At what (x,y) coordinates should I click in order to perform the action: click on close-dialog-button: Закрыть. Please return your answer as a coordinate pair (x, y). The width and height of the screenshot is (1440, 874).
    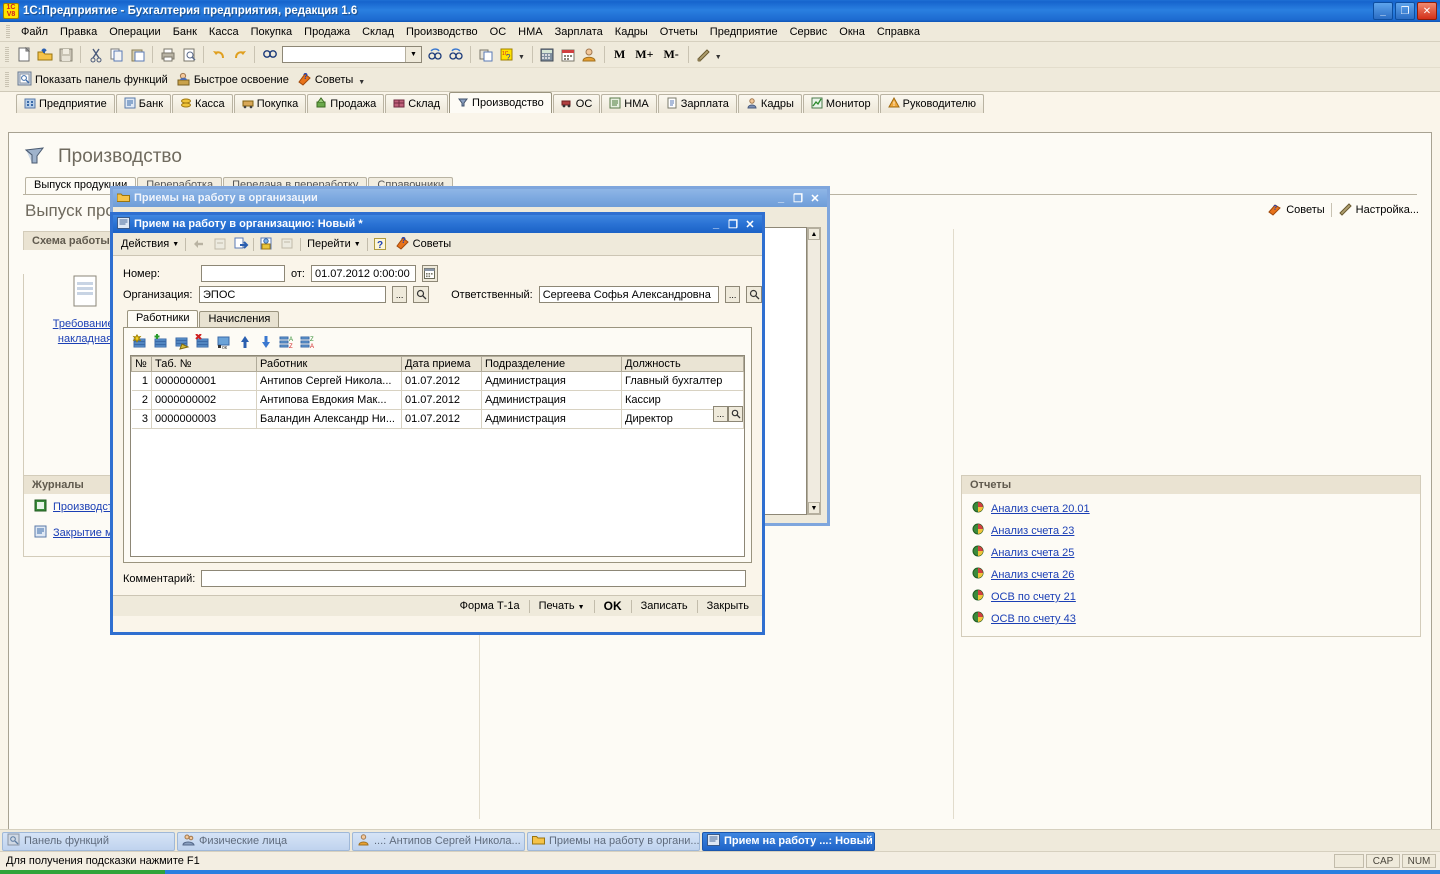
    Looking at the image, I should click on (728, 606).